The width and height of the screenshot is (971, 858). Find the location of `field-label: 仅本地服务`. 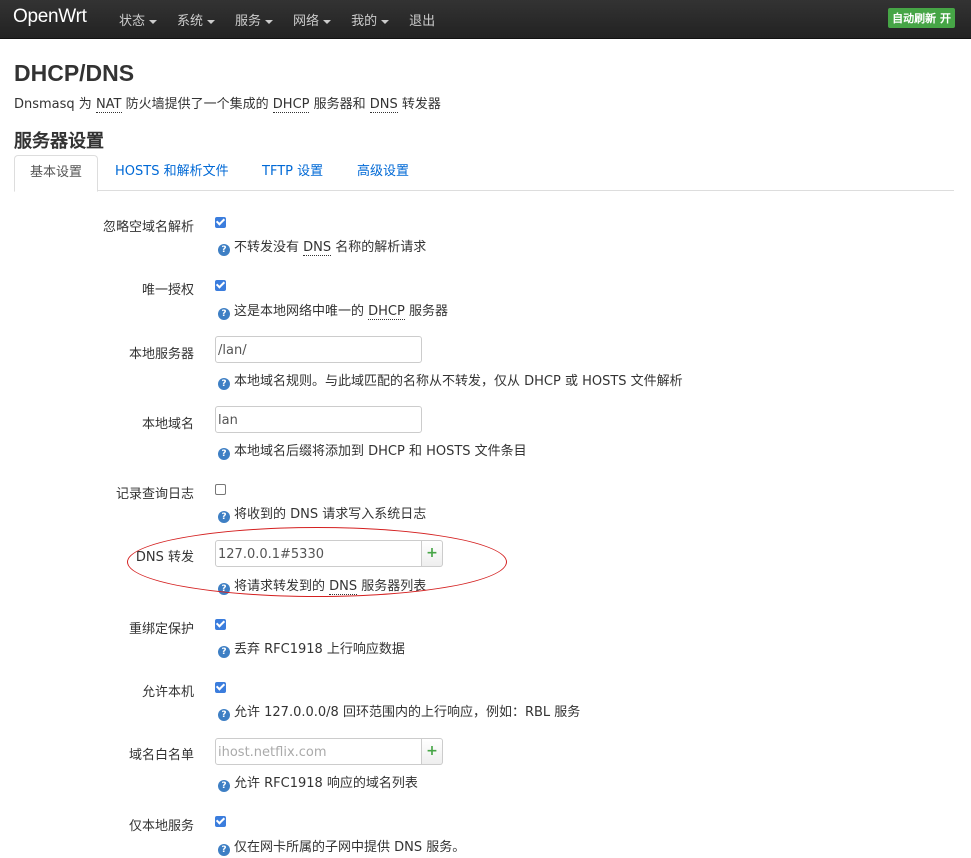

field-label: 仅本地服务 is located at coordinates (161, 826).